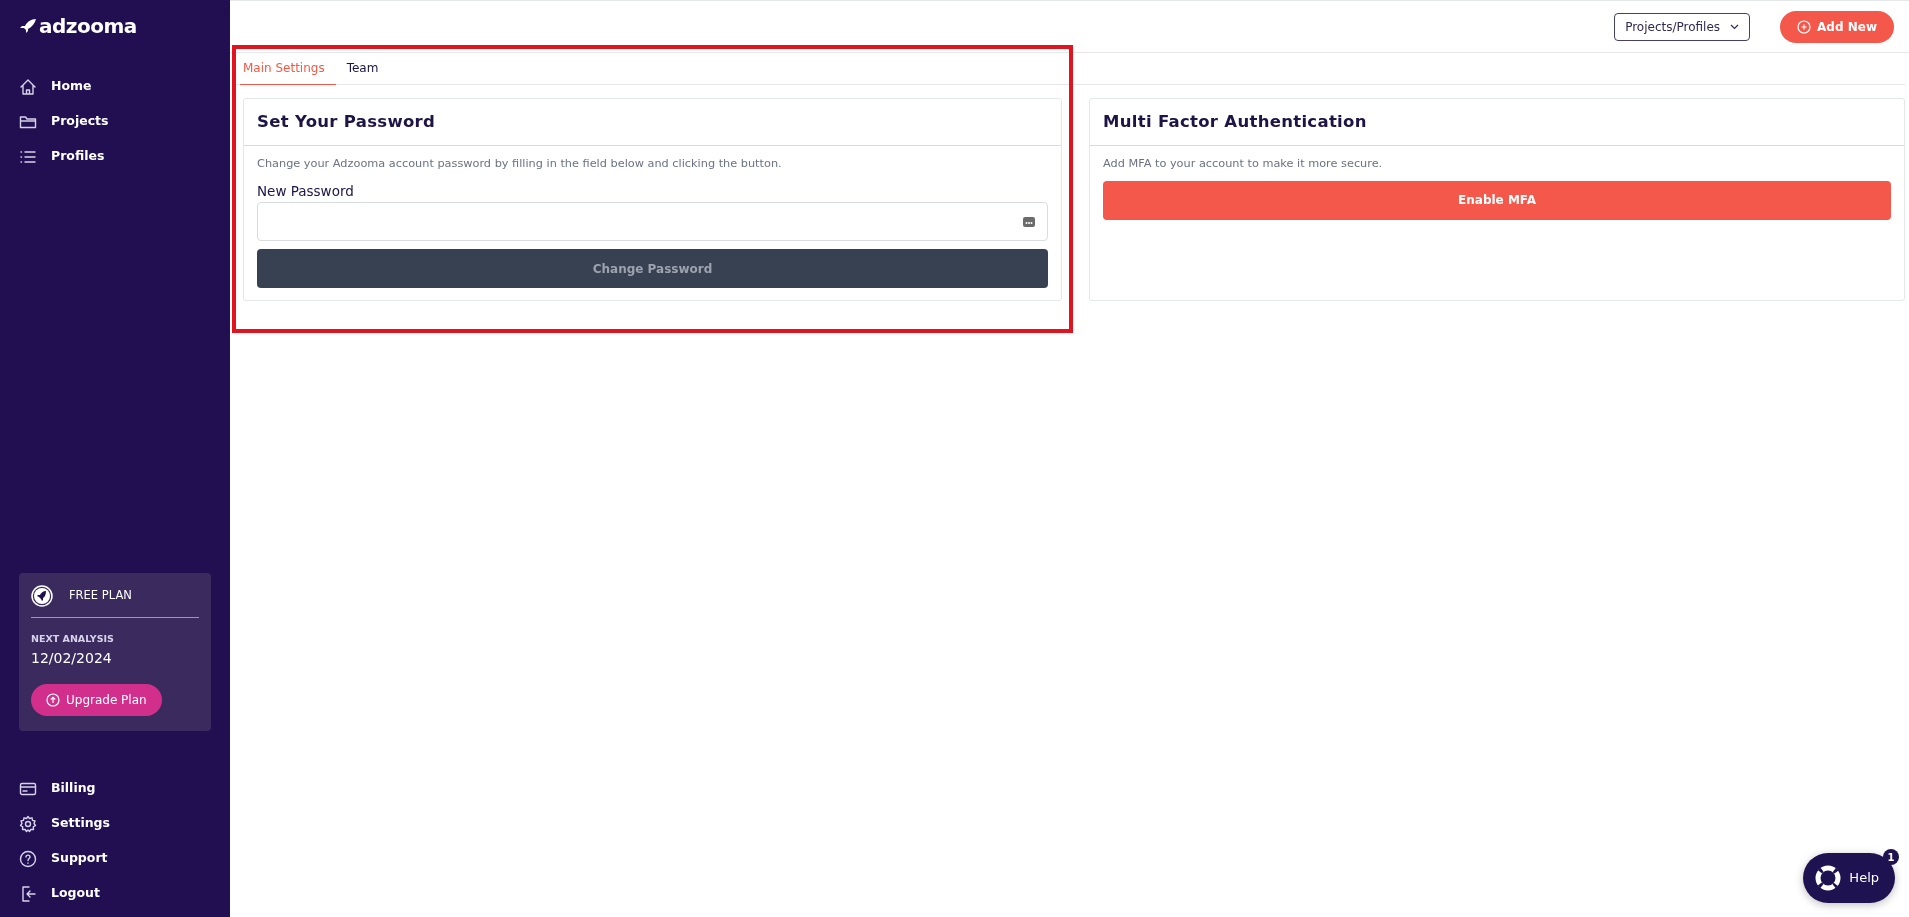 This screenshot has height=917, width=1909. Describe the element at coordinates (1891, 857) in the screenshot. I see `notification-badge: 1` at that location.